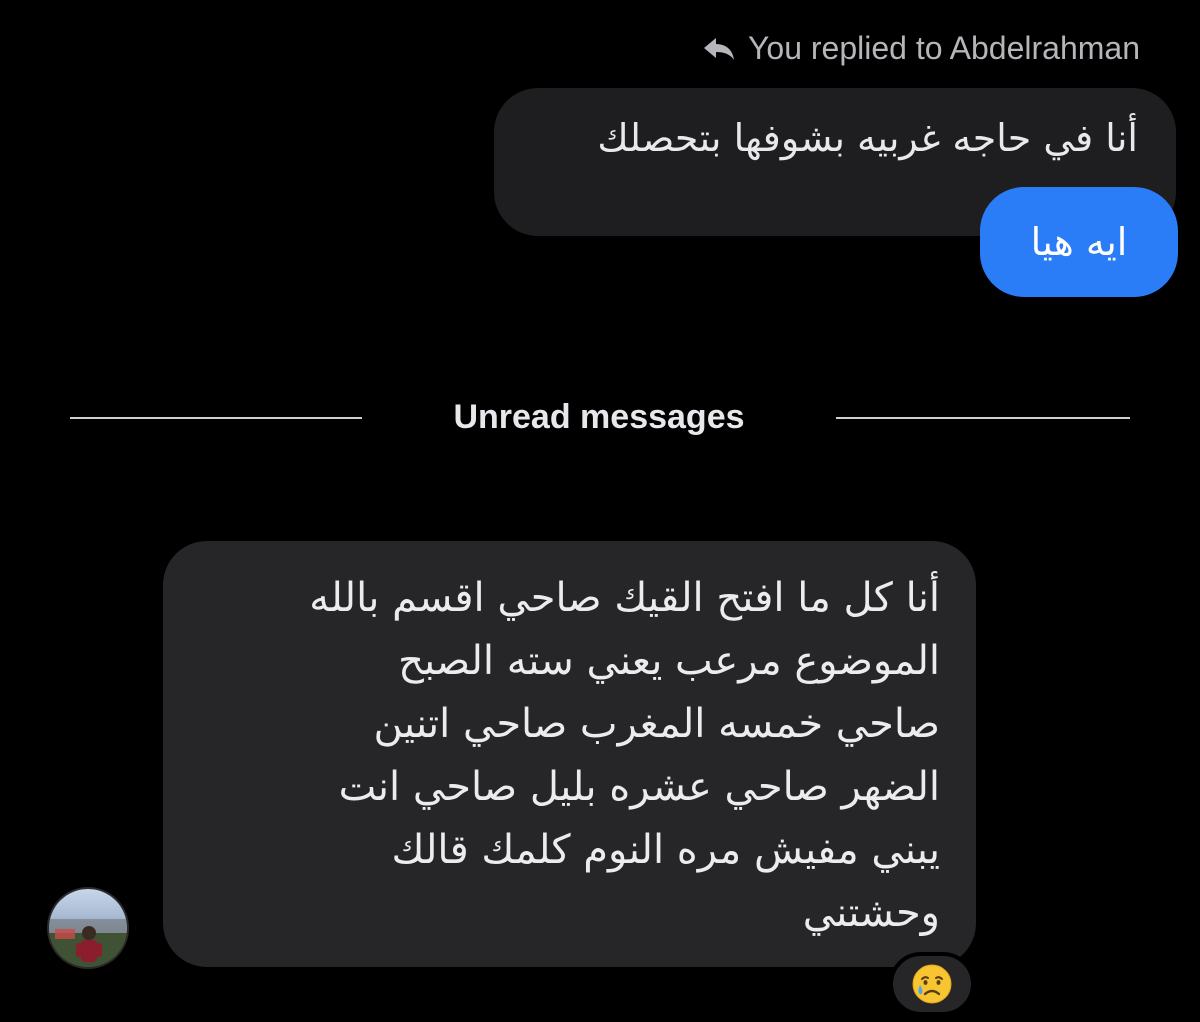  I want to click on received-message-line: يبني مفيش مره النوم كلمك قالك, so click(666, 850).